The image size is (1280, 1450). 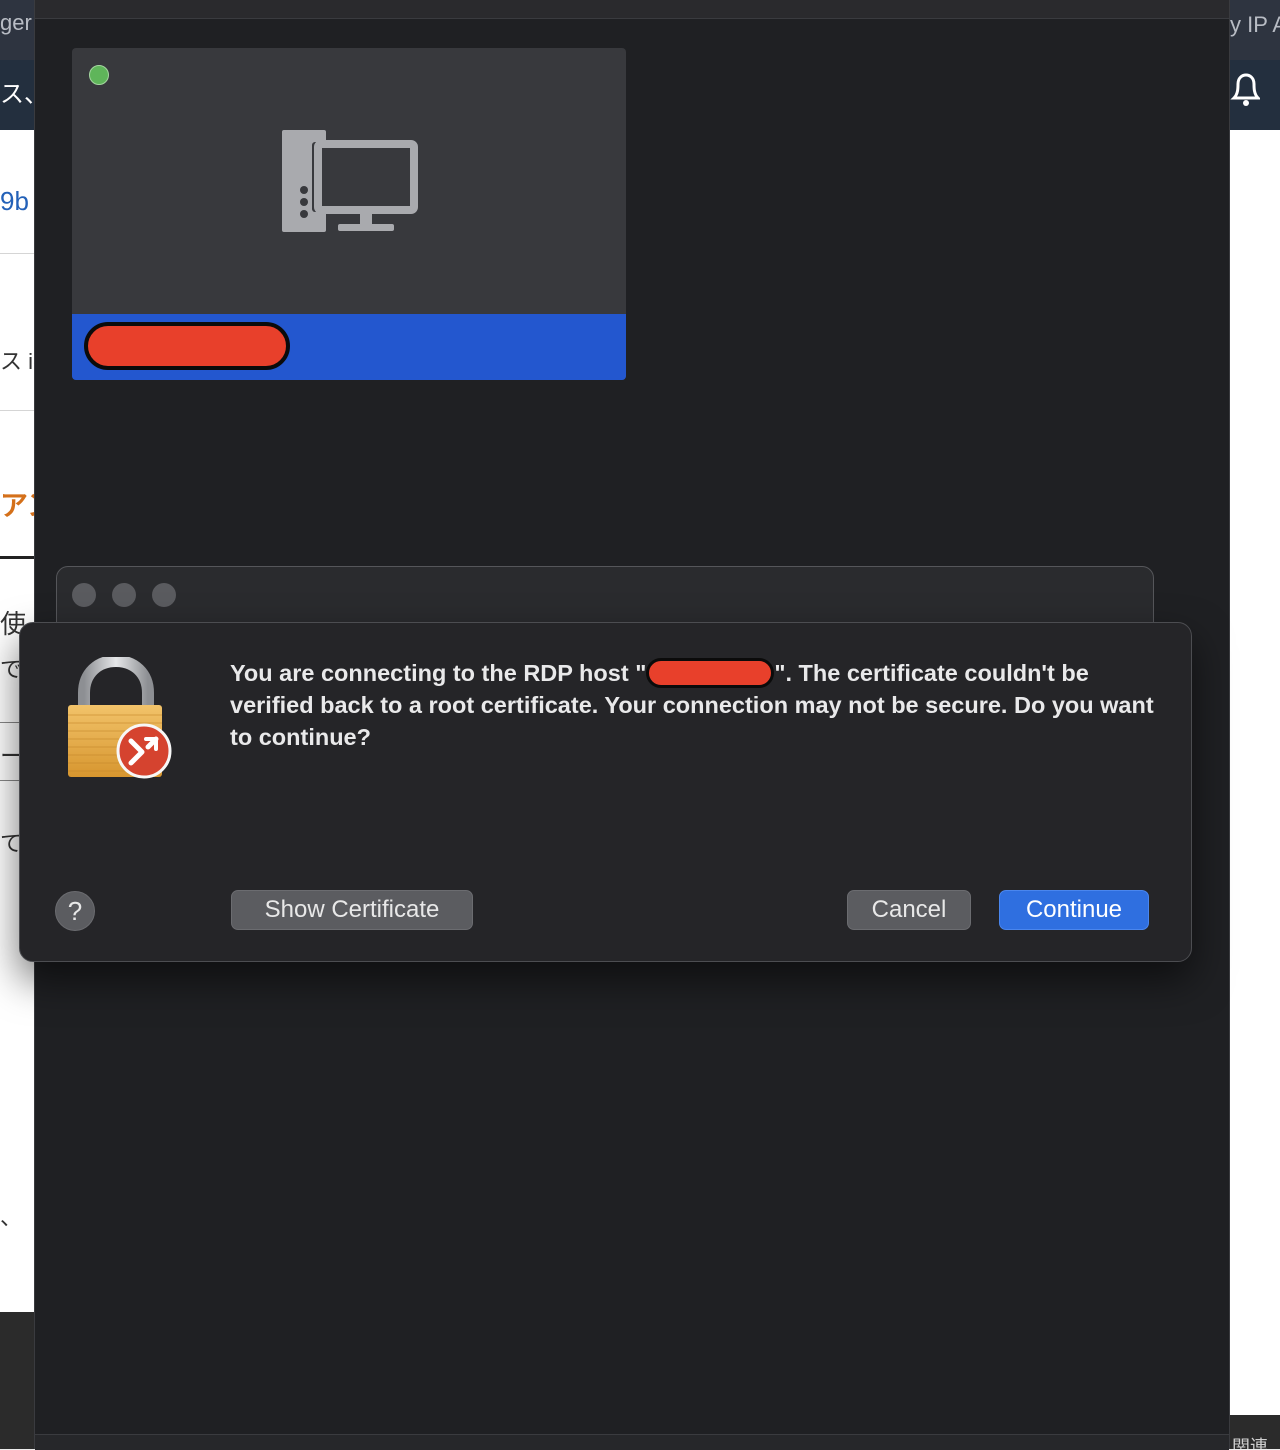 I want to click on window-bottom-bar, so click(x=632, y=1442).